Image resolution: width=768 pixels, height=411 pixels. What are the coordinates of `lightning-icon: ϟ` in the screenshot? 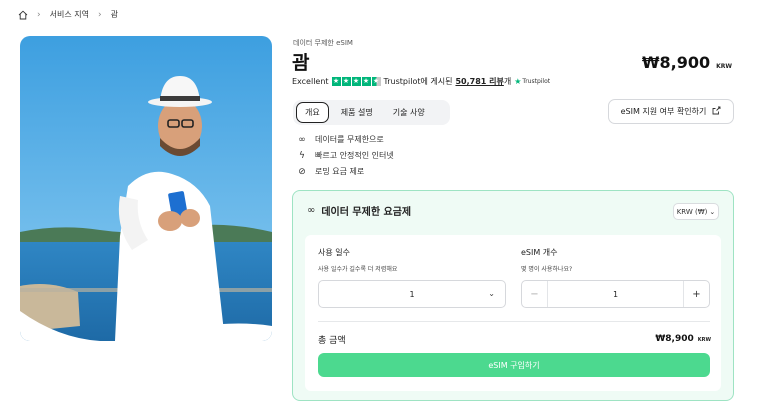 It's located at (302, 155).